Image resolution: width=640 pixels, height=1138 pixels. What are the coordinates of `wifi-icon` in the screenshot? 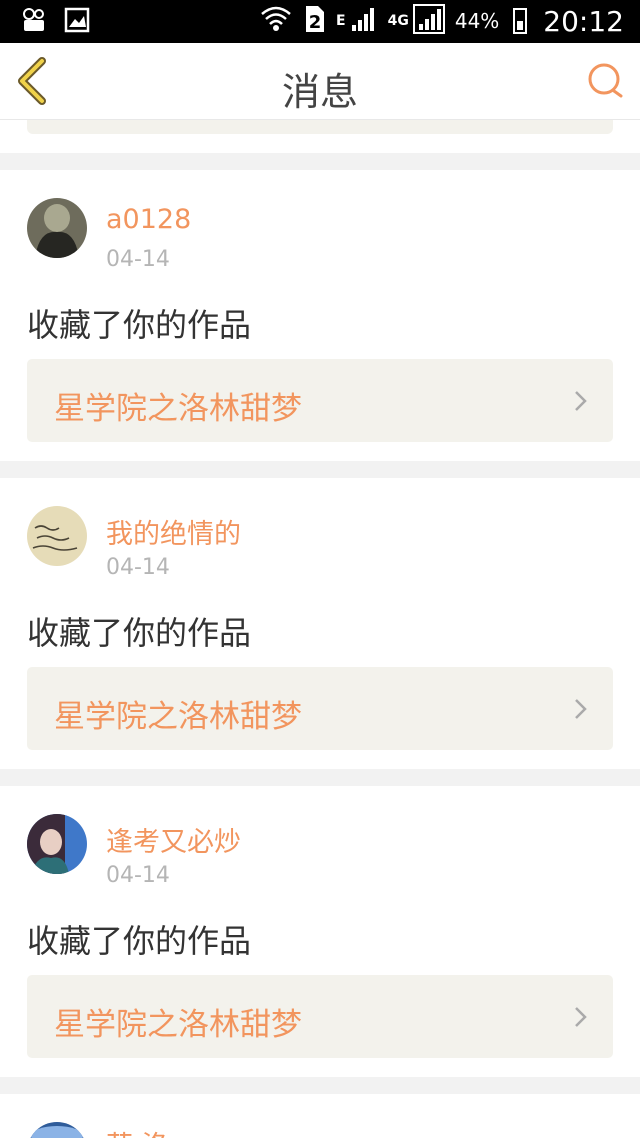 It's located at (276, 21).